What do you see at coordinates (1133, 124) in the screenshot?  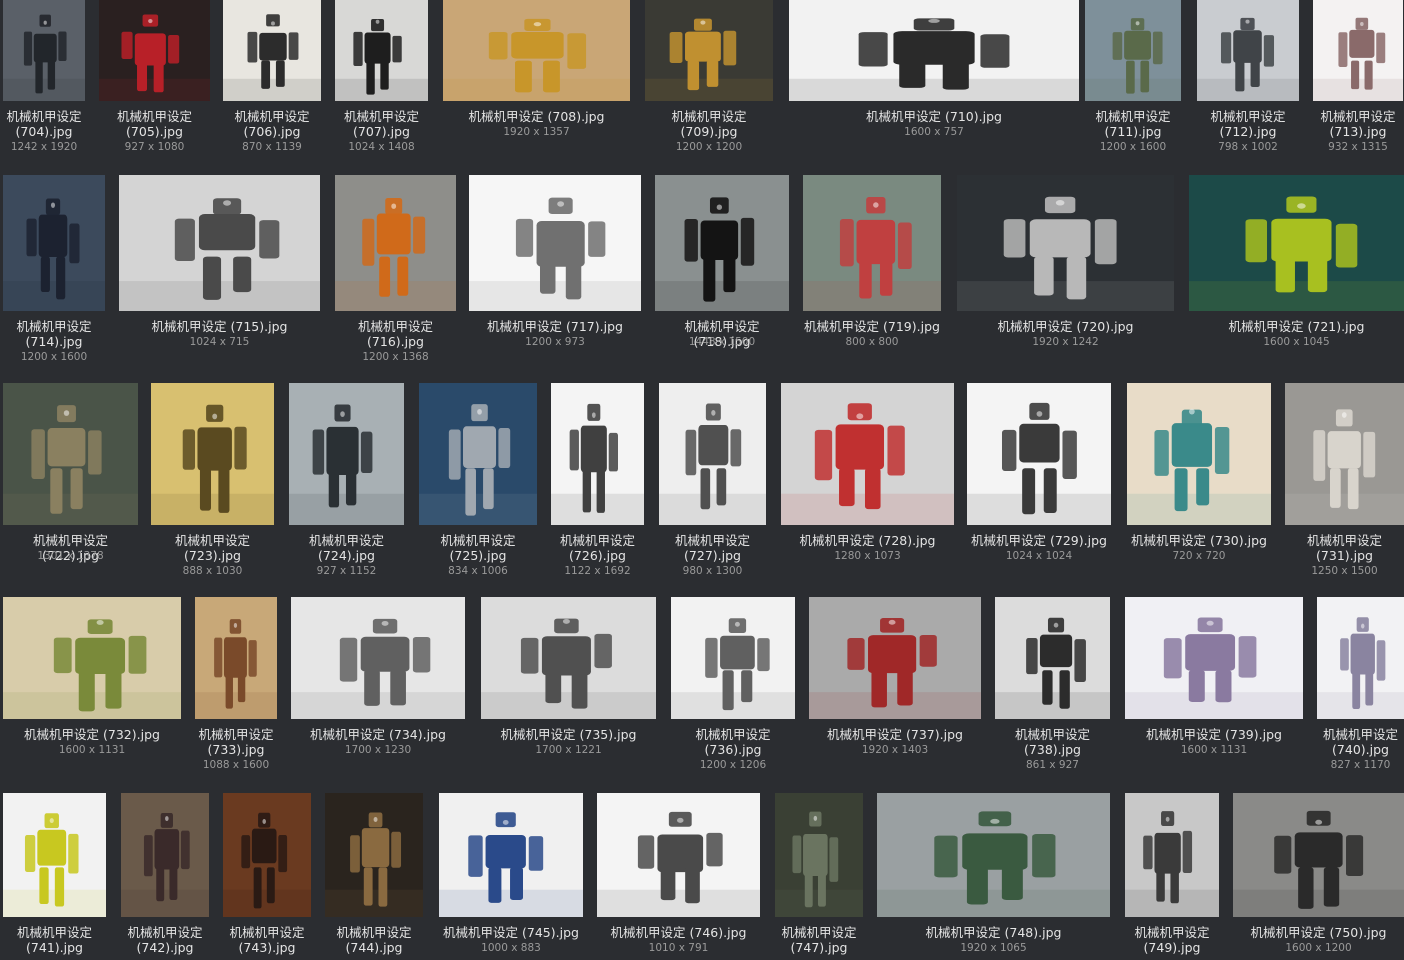 I see `file-name: 机械机甲设定 (711).jpg` at bounding box center [1133, 124].